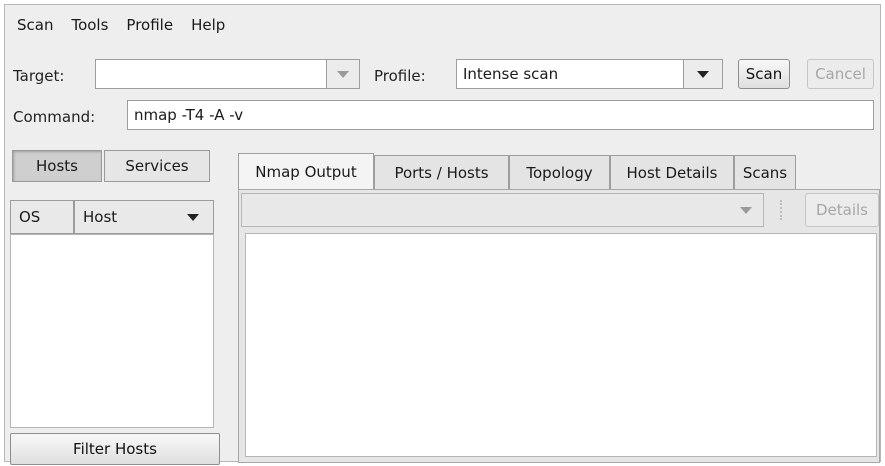  What do you see at coordinates (54, 117) in the screenshot?
I see `command-label: Command:` at bounding box center [54, 117].